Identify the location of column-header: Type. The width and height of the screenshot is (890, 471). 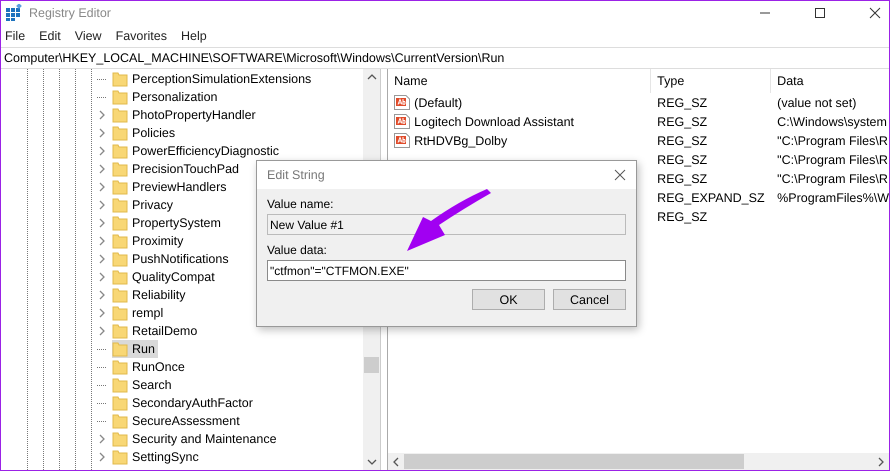
(711, 81).